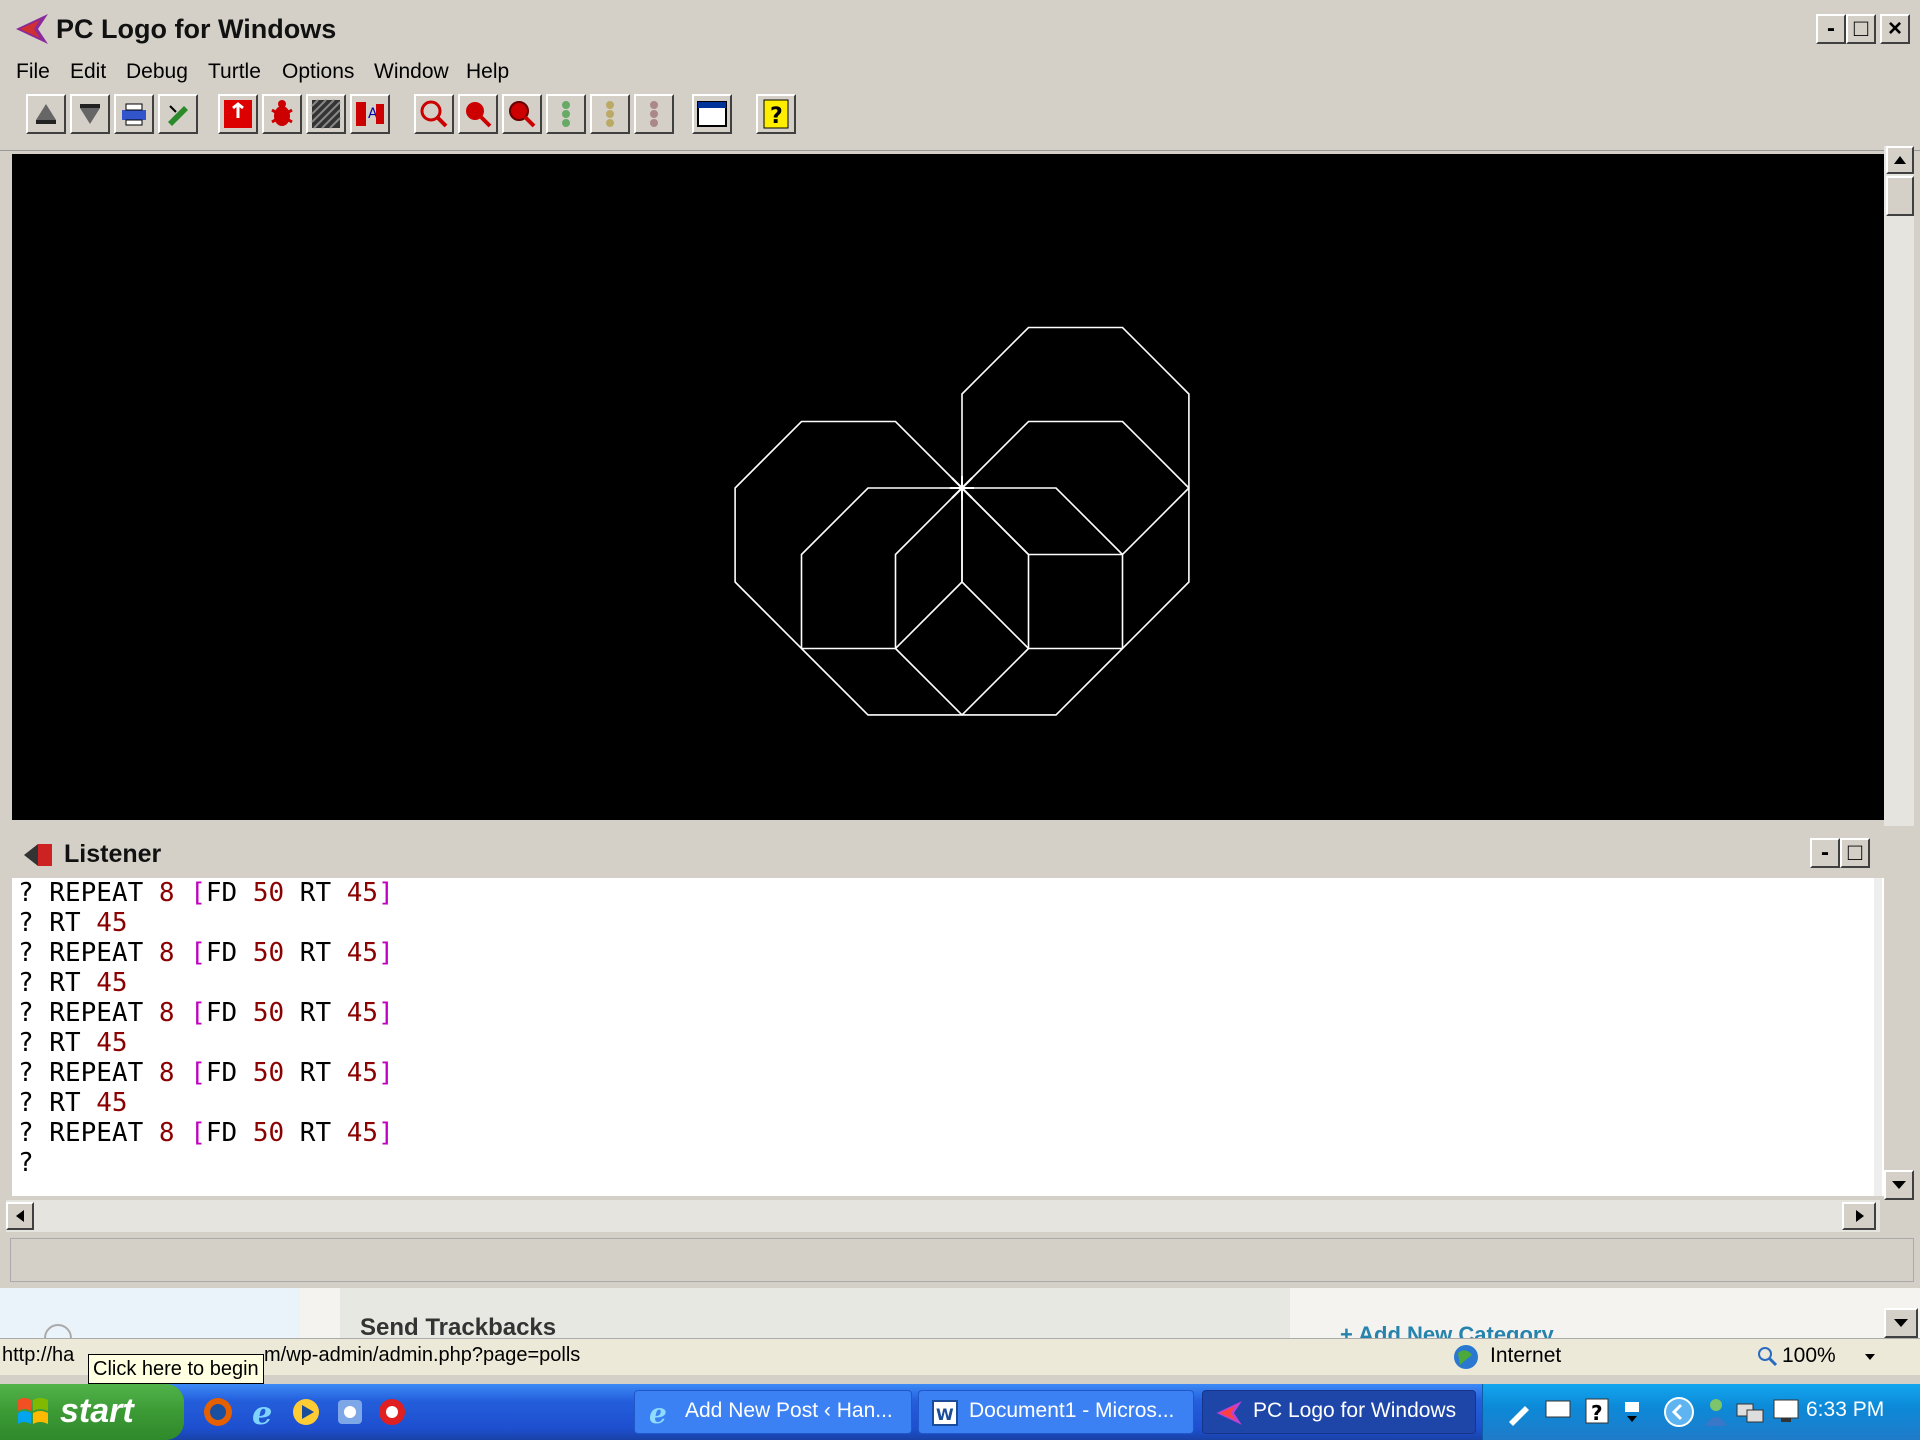 The width and height of the screenshot is (1920, 1440). I want to click on listener-scrollbar, so click(1878, 1037).